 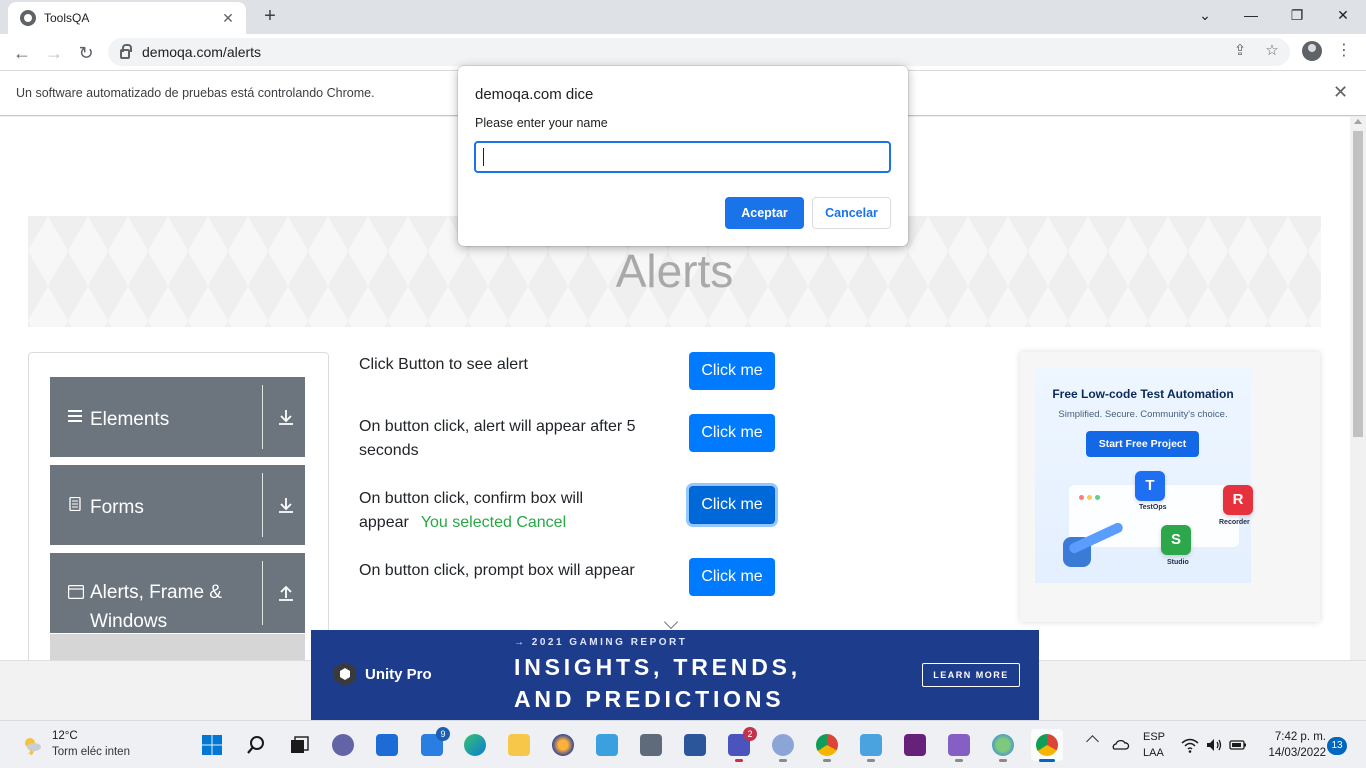 What do you see at coordinates (127, 18) in the screenshot?
I see `browser-tab: ToolsQA ✕` at bounding box center [127, 18].